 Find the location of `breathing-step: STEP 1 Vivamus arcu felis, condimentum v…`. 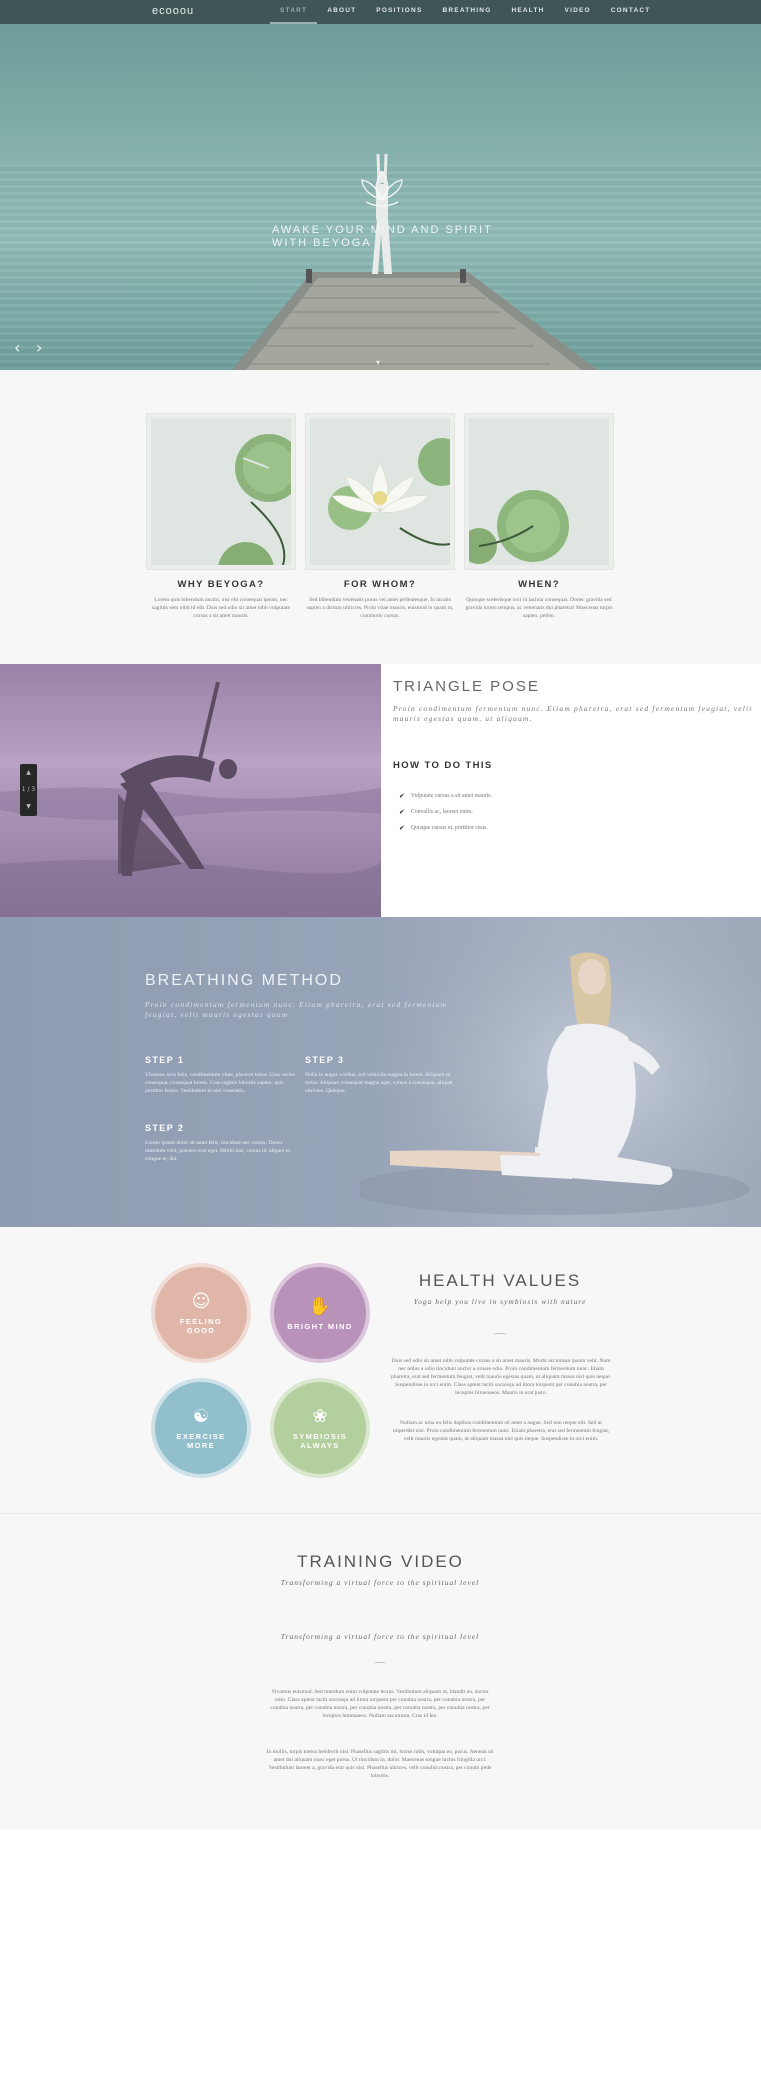

breathing-step: STEP 1 Vivamus arcu felis, condimentum v… is located at coordinates (220, 1075).